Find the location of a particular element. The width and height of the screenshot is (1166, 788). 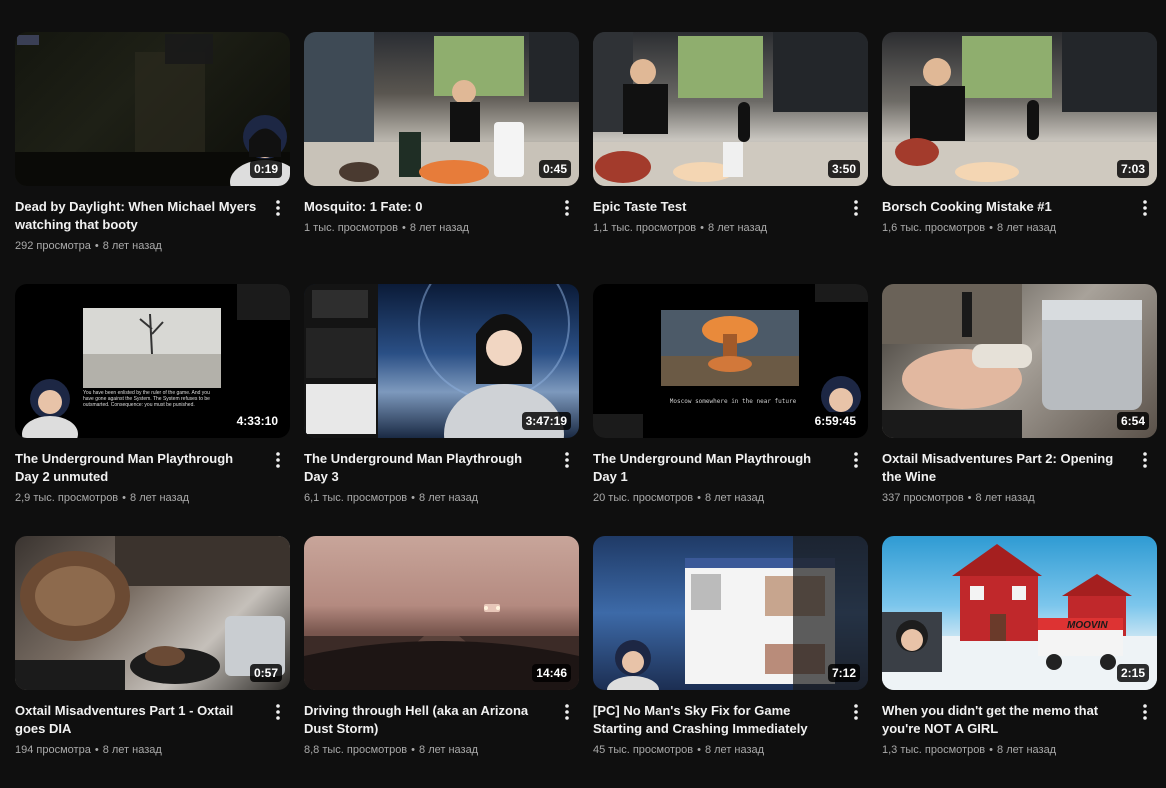

video-meta: 292 просмотра • 8 лет назад is located at coordinates (137, 246).